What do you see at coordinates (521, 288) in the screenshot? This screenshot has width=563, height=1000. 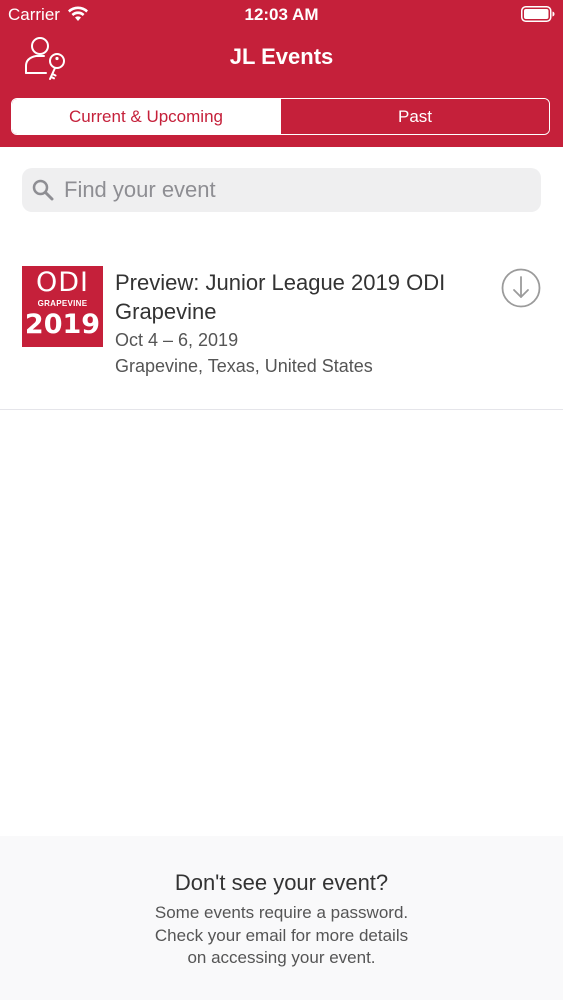 I see `download-icon` at bounding box center [521, 288].